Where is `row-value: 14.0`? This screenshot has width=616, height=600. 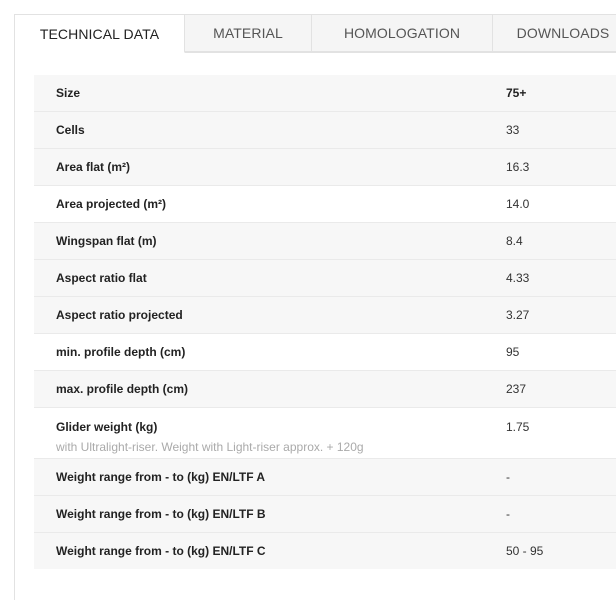 row-value: 14.0 is located at coordinates (518, 204).